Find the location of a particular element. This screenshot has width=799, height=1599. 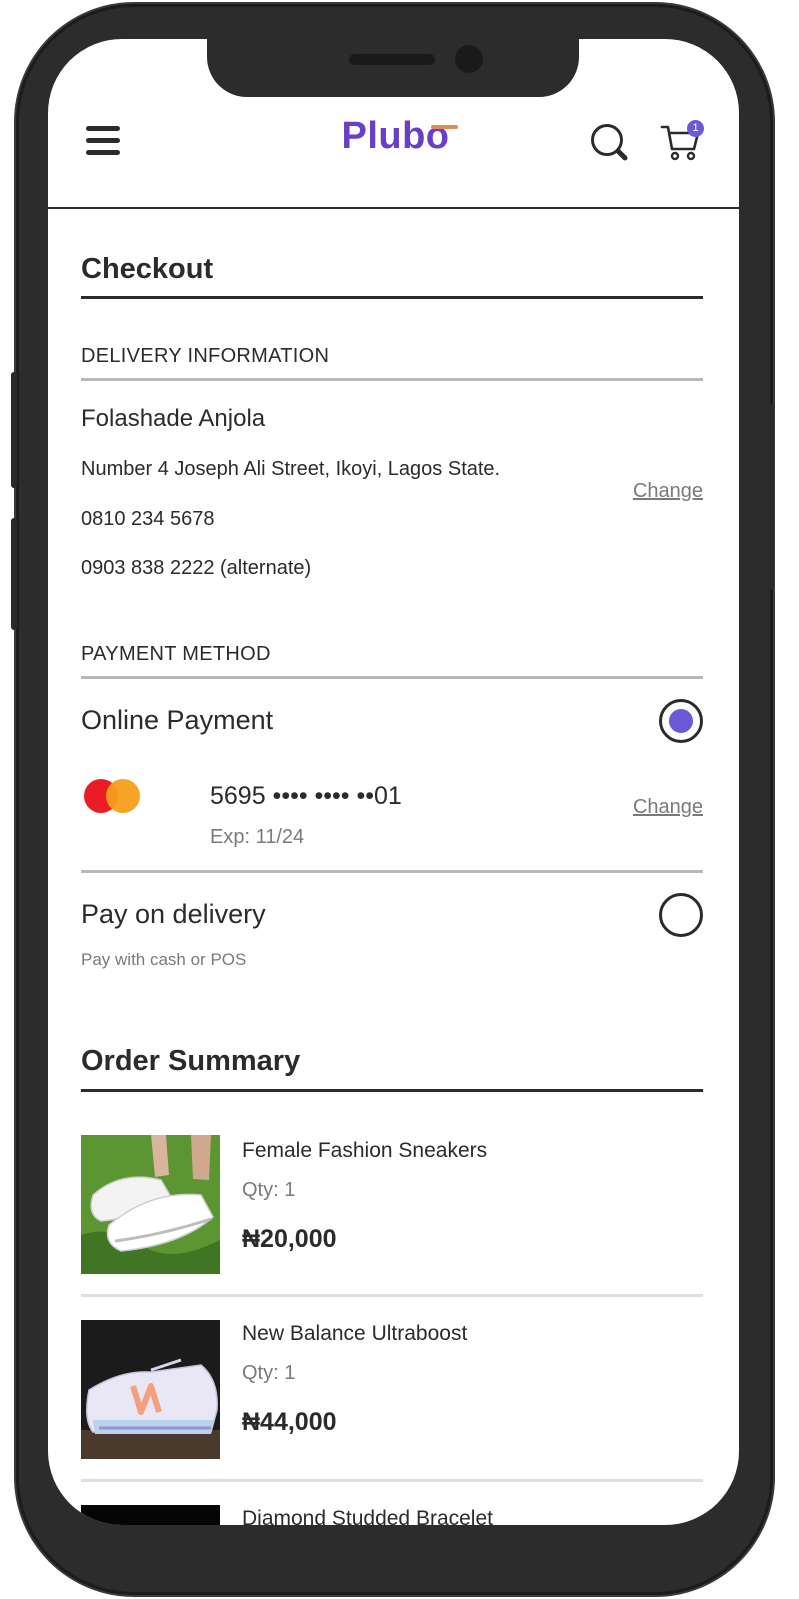

power-button is located at coordinates (771, 497).